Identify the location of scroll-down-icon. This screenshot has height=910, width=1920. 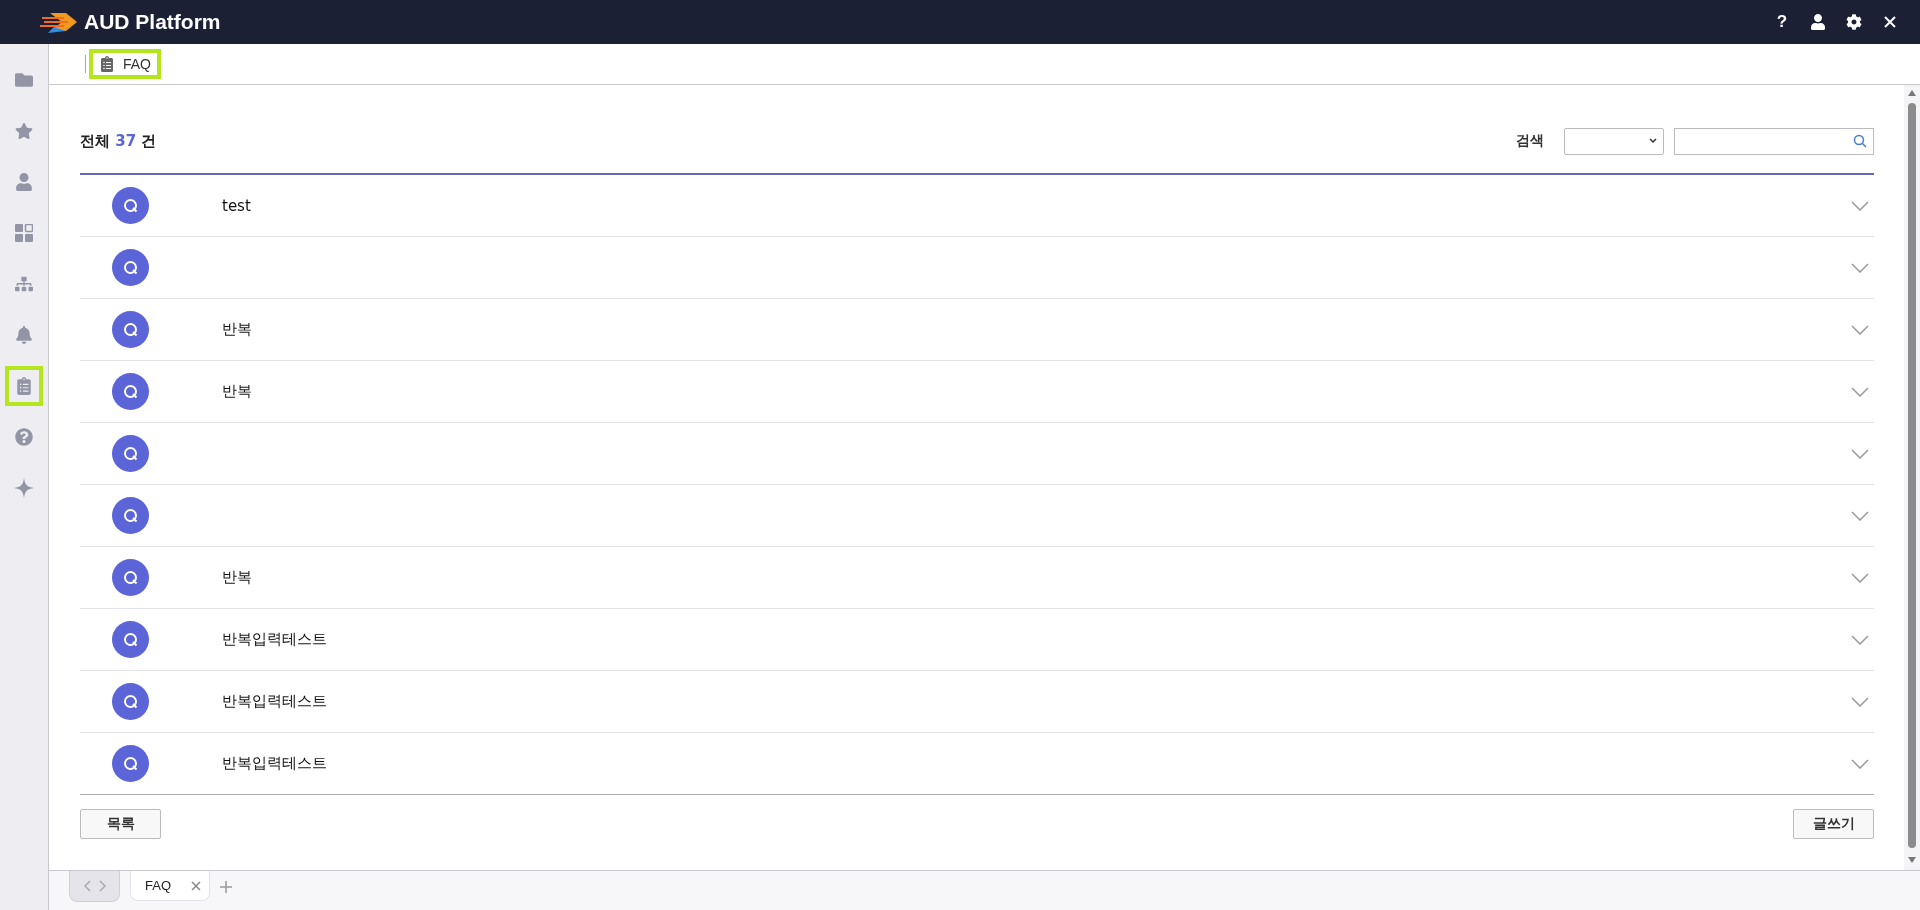
(1912, 860).